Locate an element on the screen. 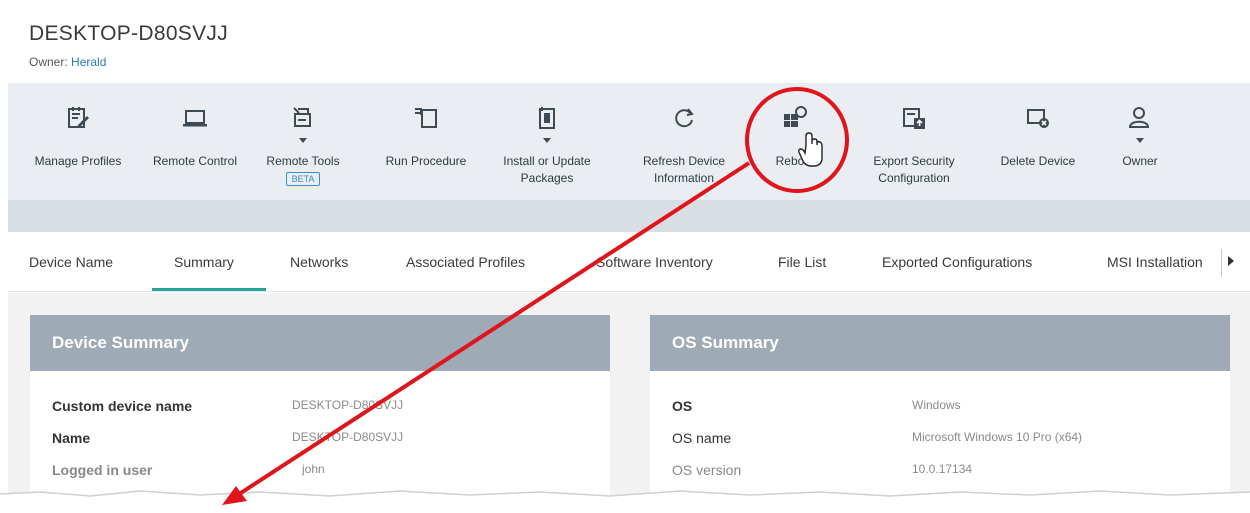 This screenshot has height=513, width=1250. owner-button: Owner is located at coordinates (1140, 141).